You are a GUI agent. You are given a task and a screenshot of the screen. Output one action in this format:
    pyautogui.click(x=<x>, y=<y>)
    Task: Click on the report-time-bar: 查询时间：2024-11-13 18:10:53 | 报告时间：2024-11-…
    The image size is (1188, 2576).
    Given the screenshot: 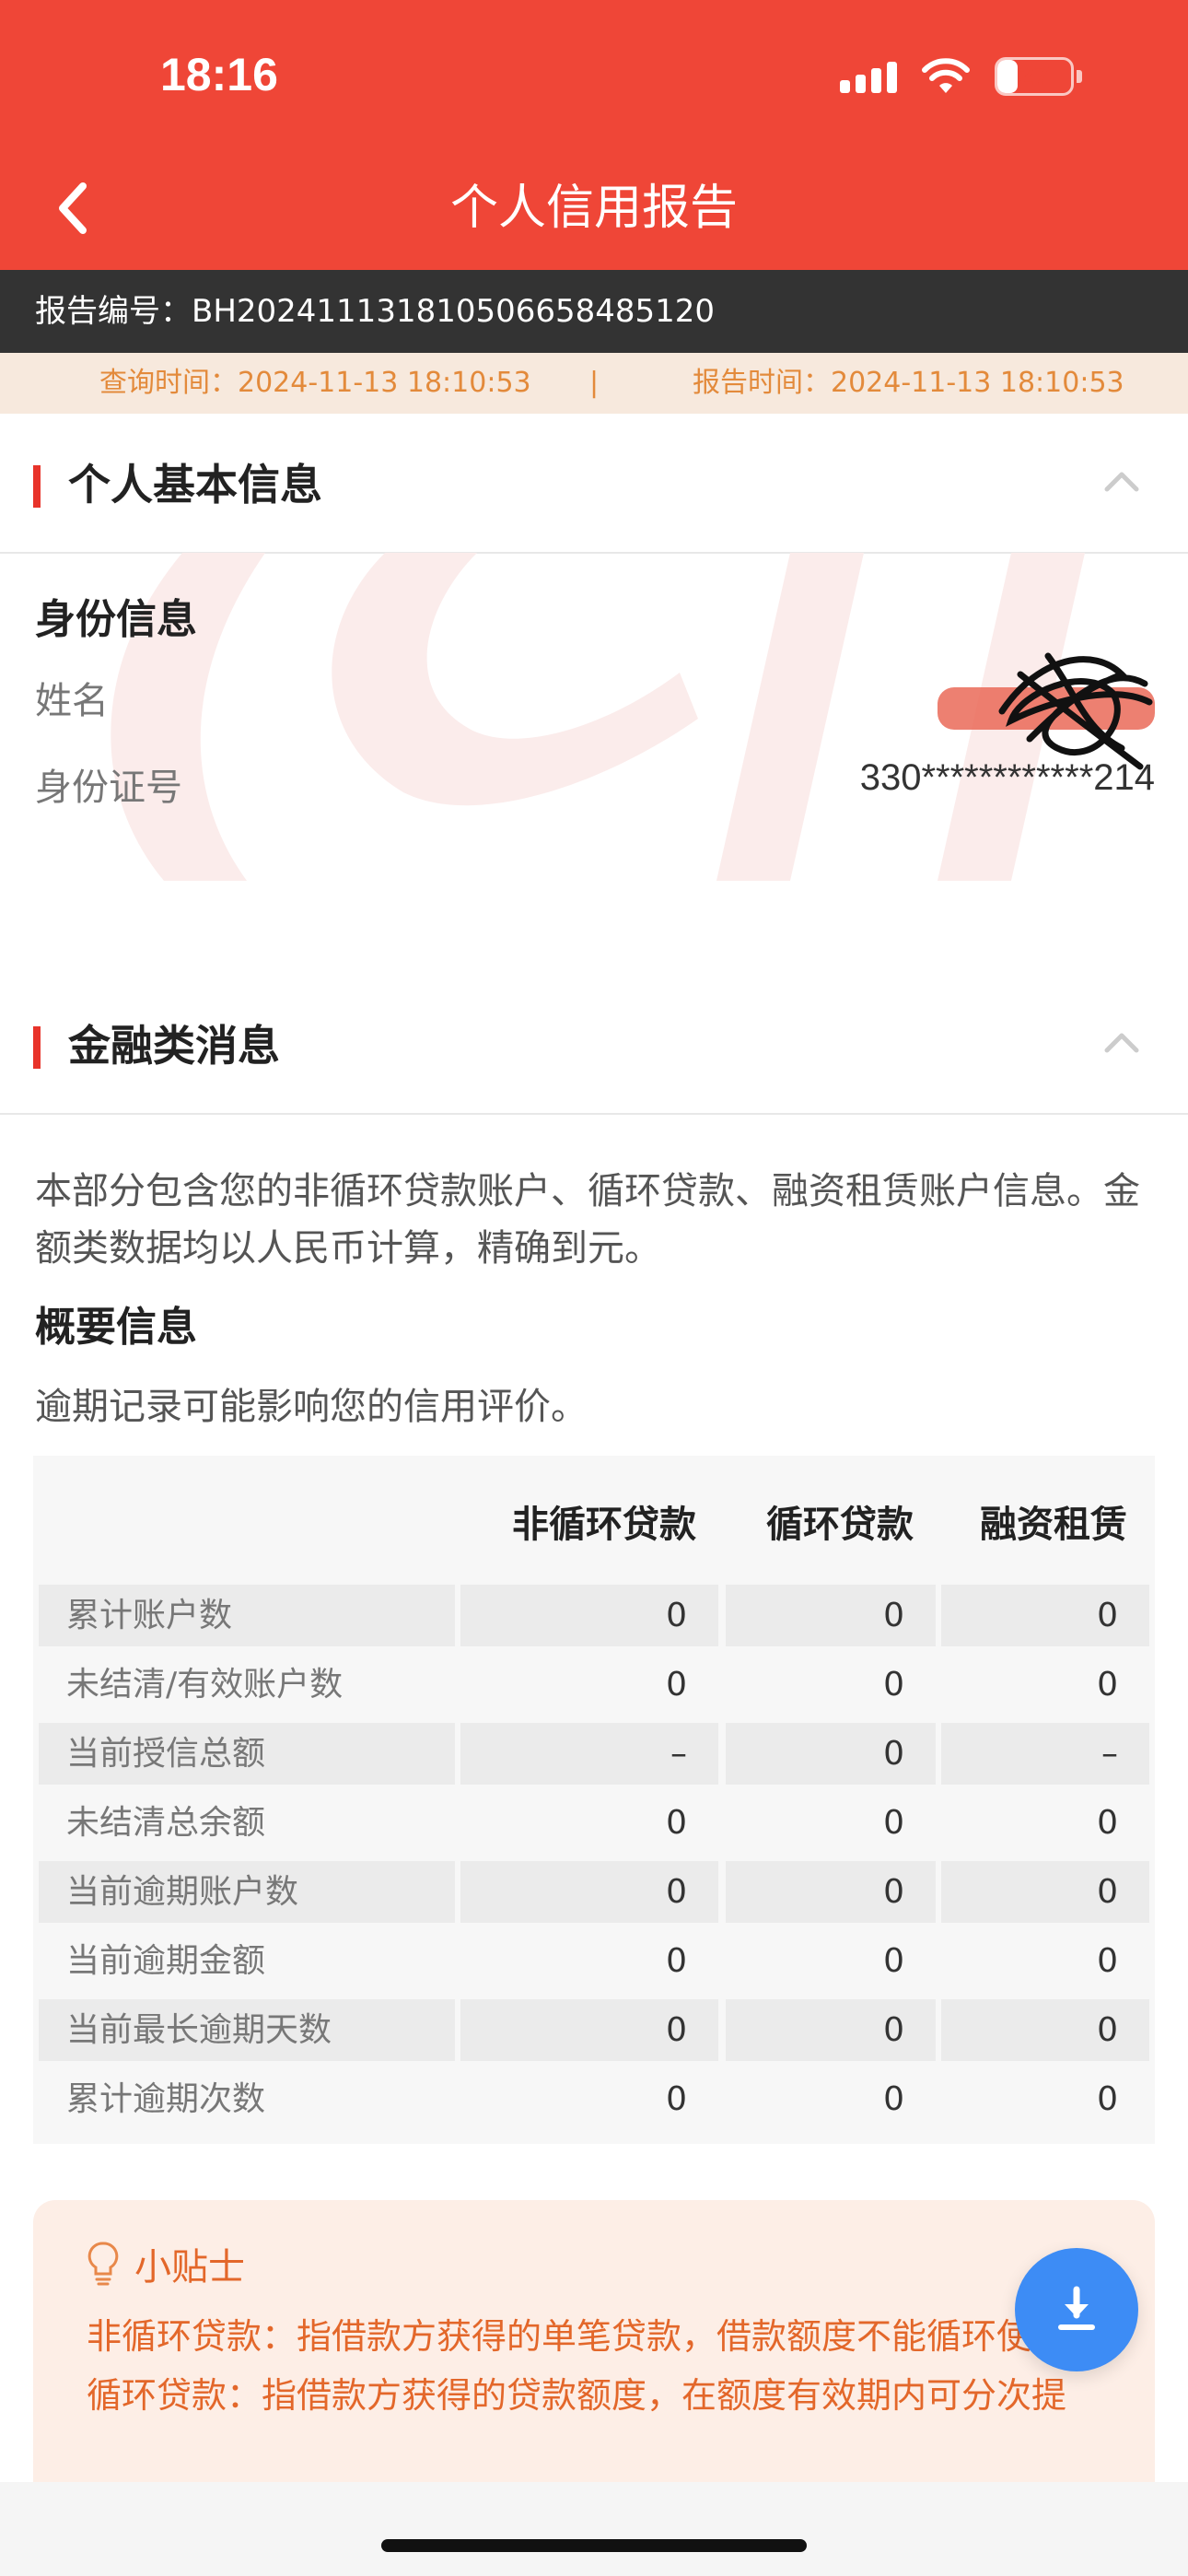 What is the action you would take?
    pyautogui.click(x=594, y=383)
    